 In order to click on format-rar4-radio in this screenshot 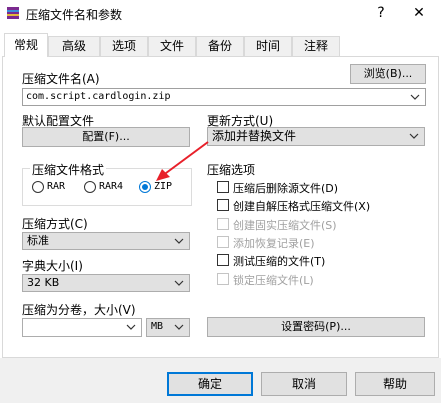, I will do `click(90, 187)`.